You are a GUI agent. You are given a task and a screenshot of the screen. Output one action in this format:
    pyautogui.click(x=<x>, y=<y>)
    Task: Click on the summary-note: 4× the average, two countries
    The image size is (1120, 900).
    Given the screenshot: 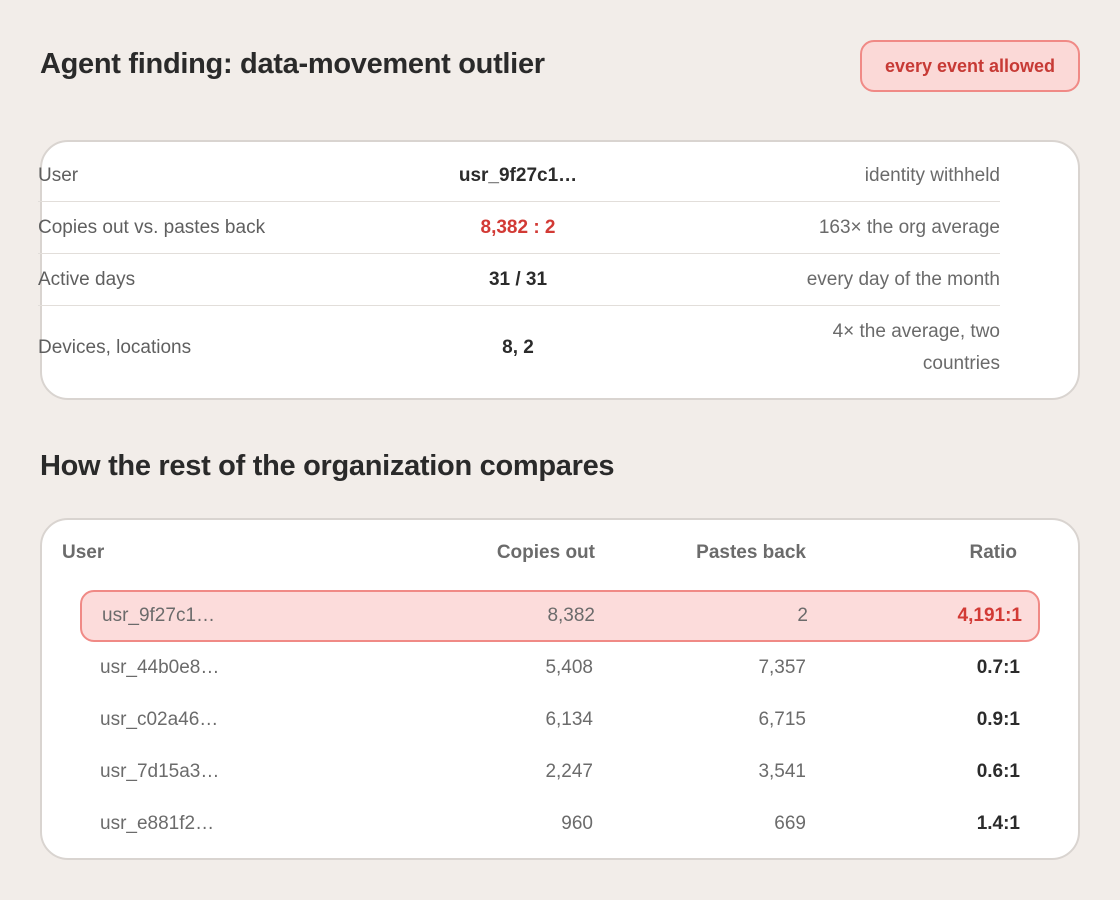 What is the action you would take?
    pyautogui.click(x=916, y=347)
    